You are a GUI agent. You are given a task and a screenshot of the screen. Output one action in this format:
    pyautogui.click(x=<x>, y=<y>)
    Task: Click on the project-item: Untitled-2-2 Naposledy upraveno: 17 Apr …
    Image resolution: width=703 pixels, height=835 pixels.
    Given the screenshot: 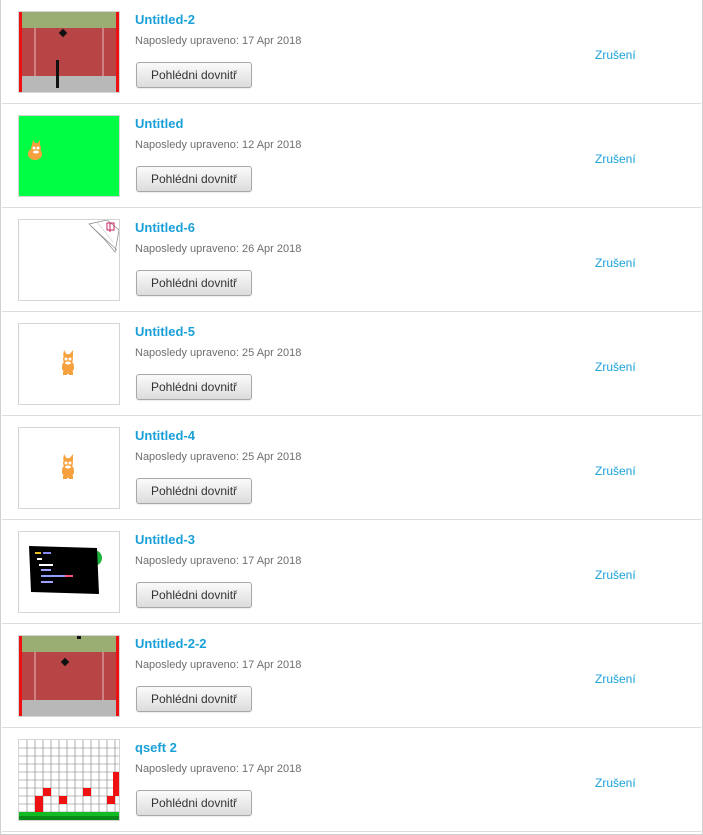 What is the action you would take?
    pyautogui.click(x=351, y=676)
    